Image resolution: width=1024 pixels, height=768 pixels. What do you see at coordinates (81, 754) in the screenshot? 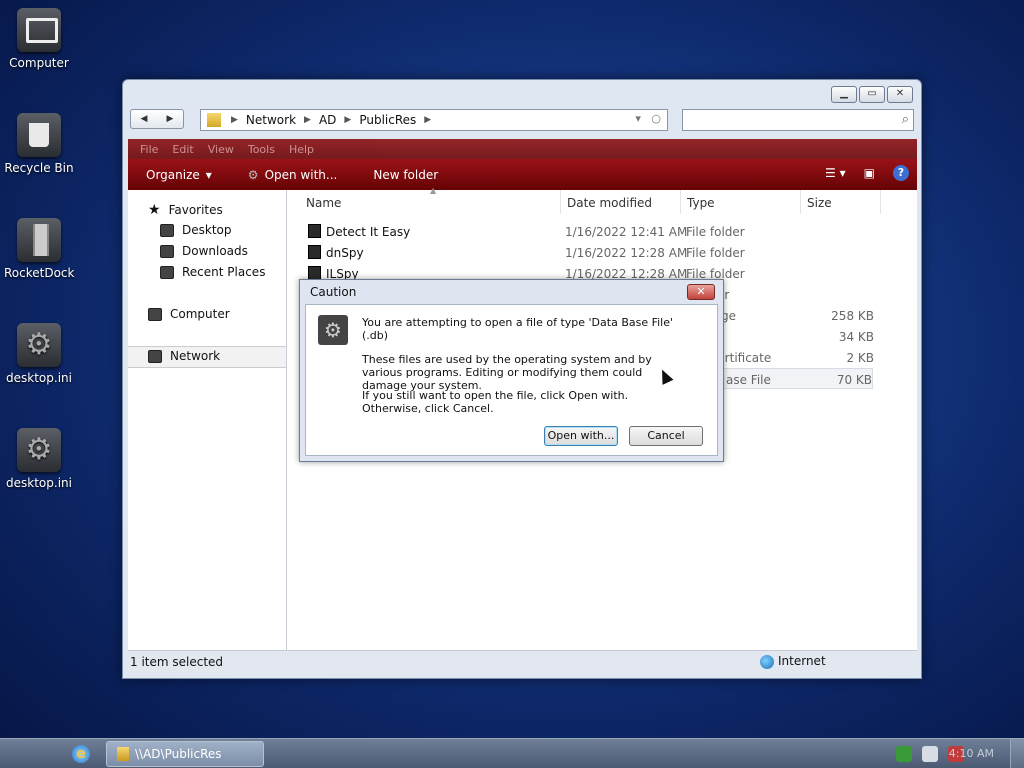
I see `internet-explorer-icon: e` at bounding box center [81, 754].